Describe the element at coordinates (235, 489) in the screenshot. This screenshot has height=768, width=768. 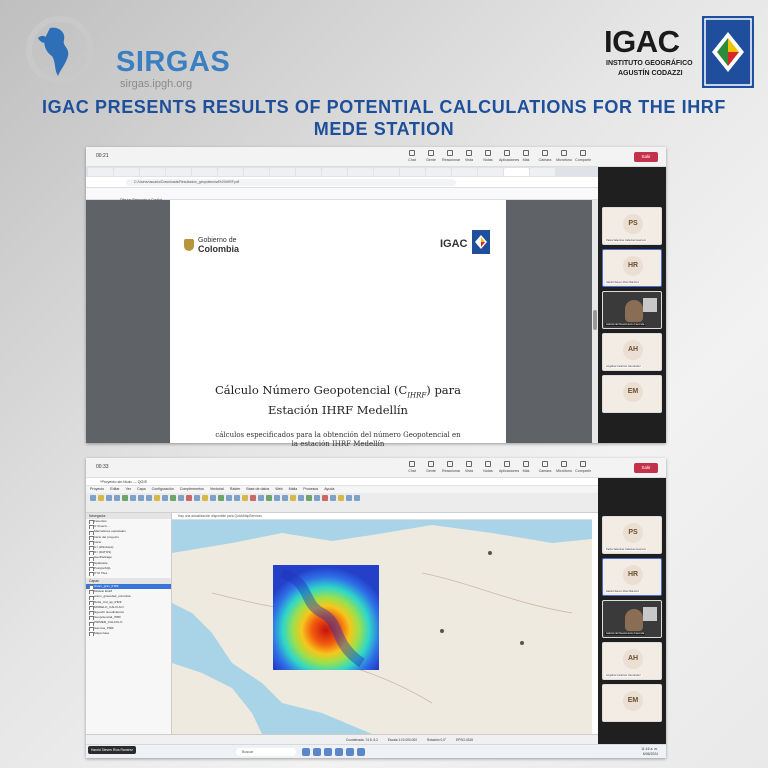
I see `menu-item: Ráster` at that location.